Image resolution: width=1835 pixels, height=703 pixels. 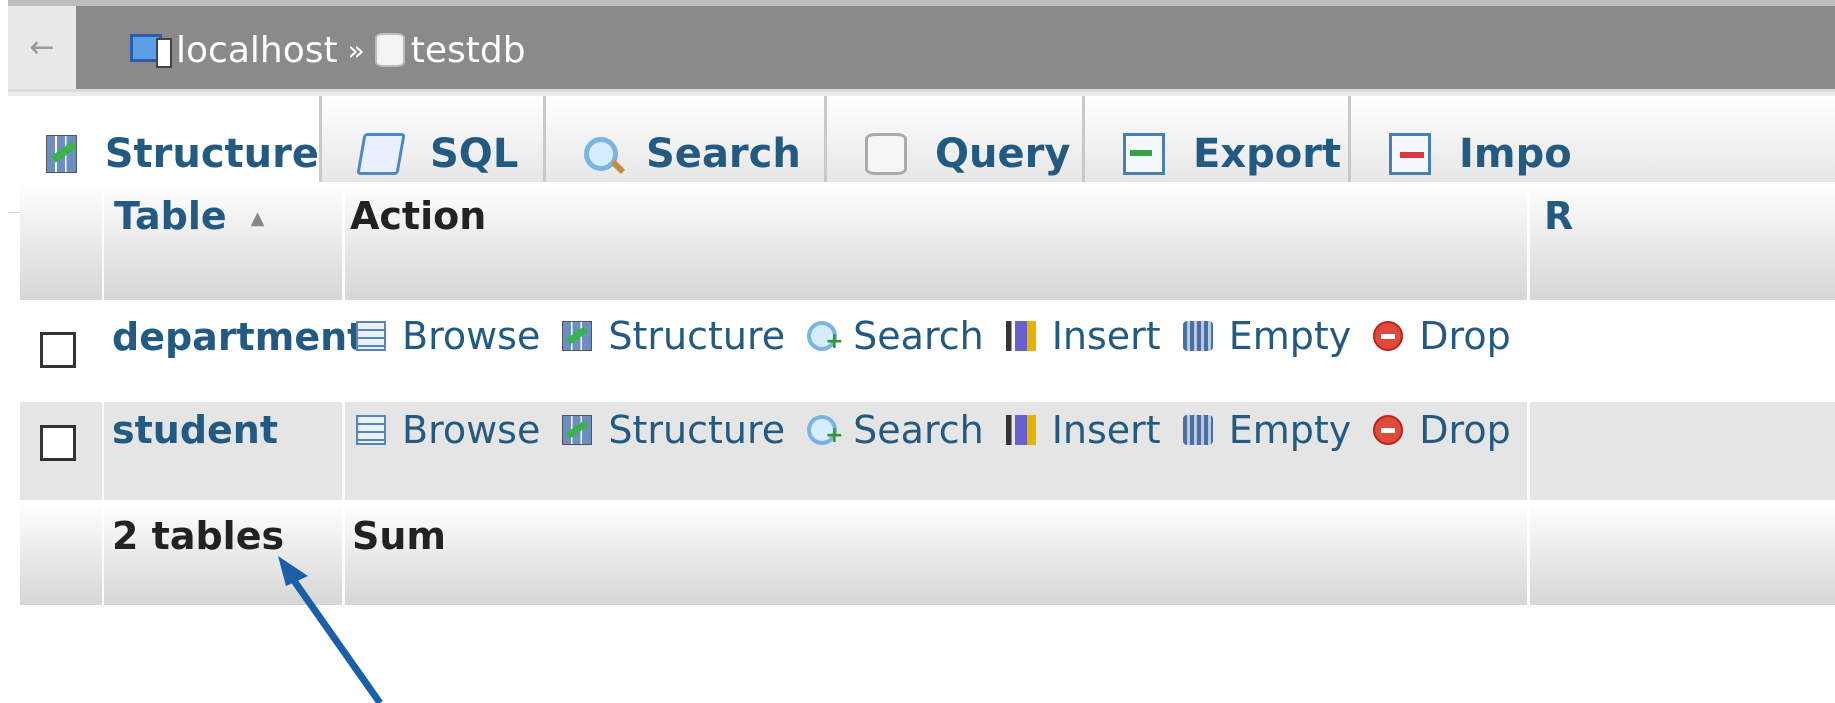 What do you see at coordinates (198, 536) in the screenshot?
I see `table-count: 2 tables` at bounding box center [198, 536].